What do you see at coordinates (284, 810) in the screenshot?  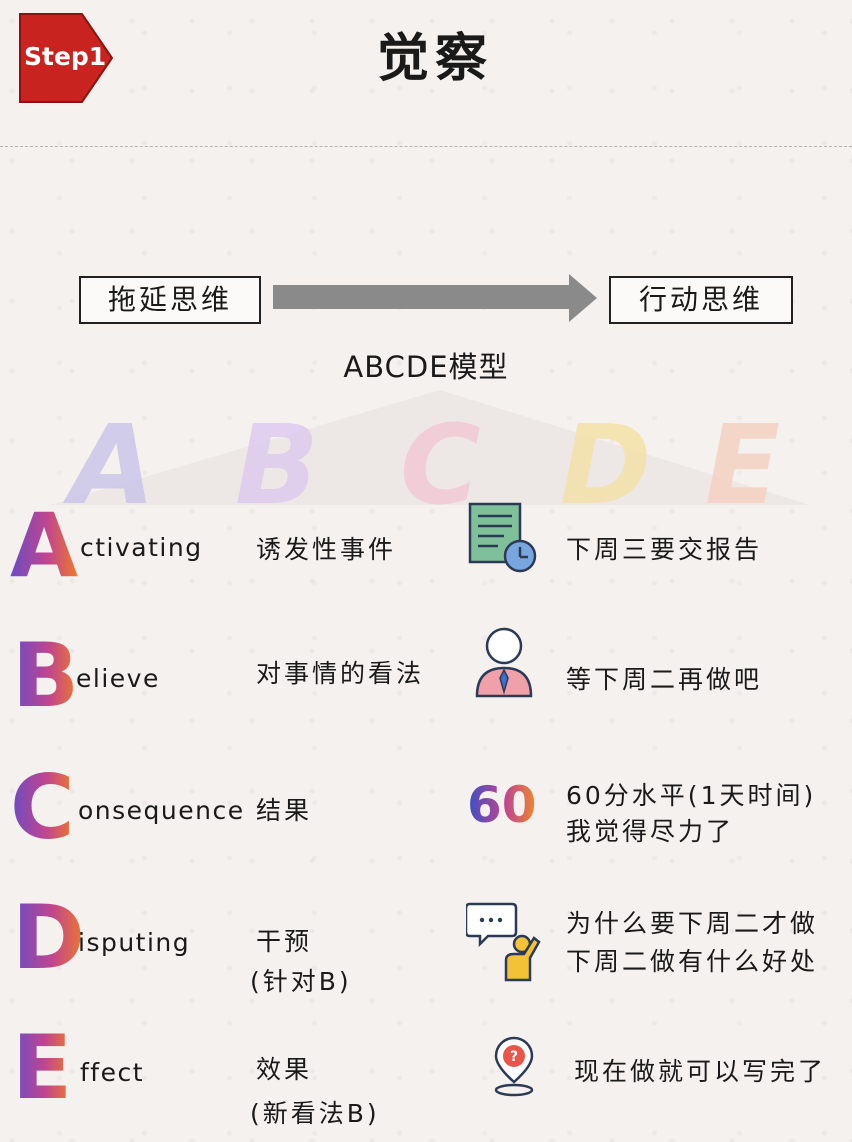 I see `meaning-c: 结果` at bounding box center [284, 810].